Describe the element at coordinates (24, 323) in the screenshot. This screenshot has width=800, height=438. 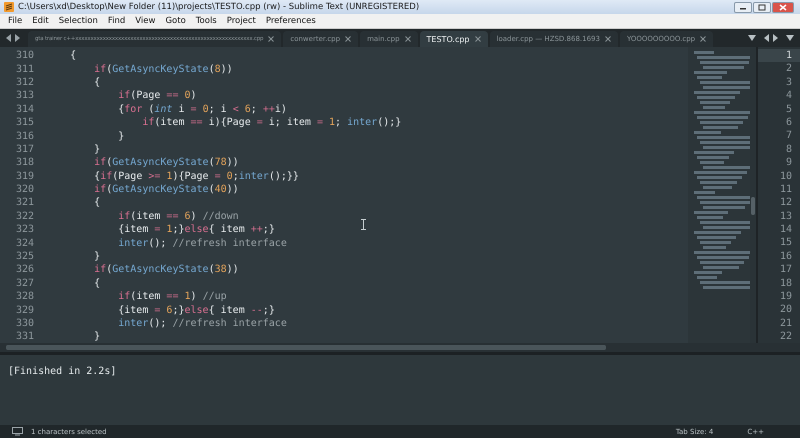
I see `line-number: 330` at that location.